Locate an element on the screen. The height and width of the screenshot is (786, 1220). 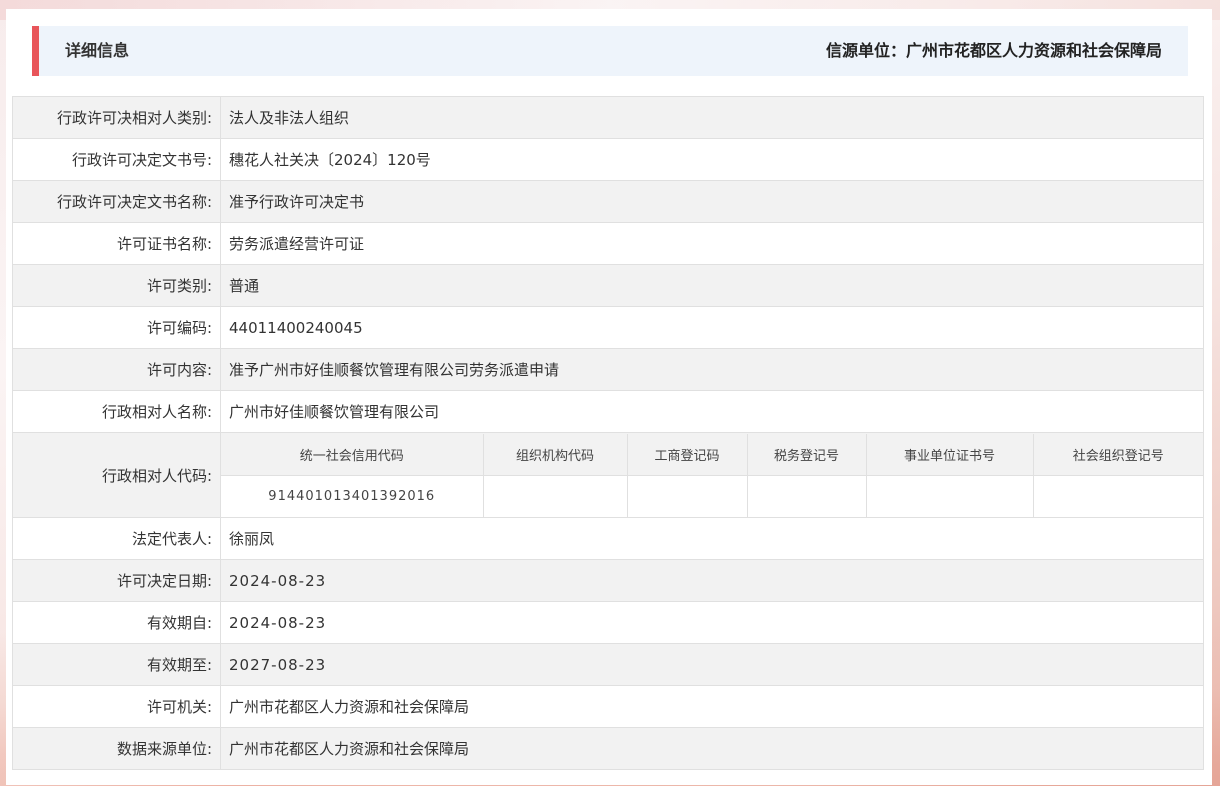
row-value: 普通 is located at coordinates (712, 285).